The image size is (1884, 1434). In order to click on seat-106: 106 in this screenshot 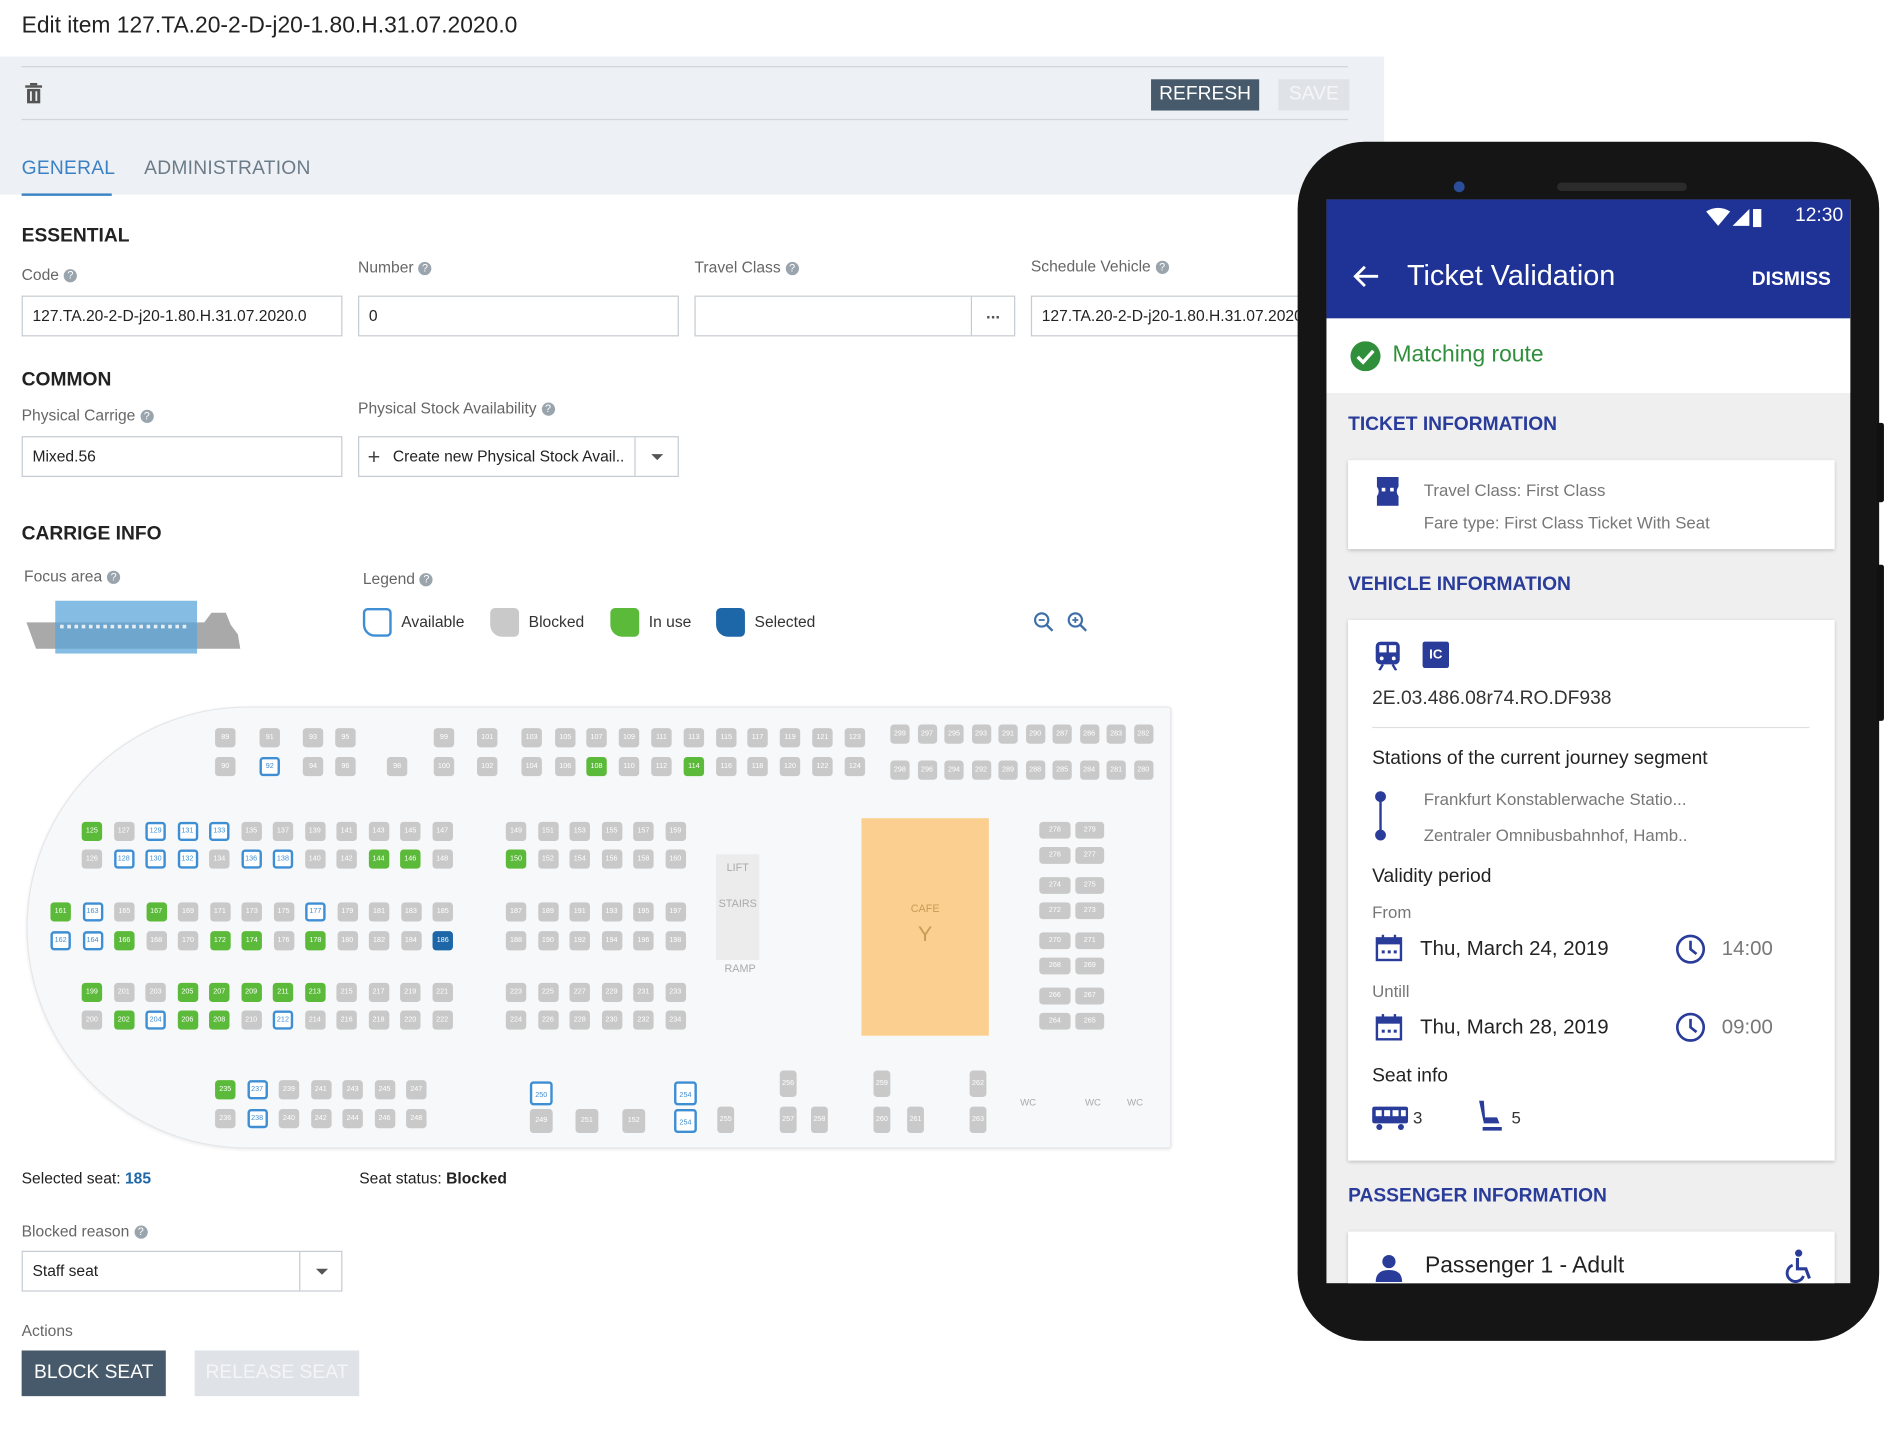, I will do `click(565, 766)`.